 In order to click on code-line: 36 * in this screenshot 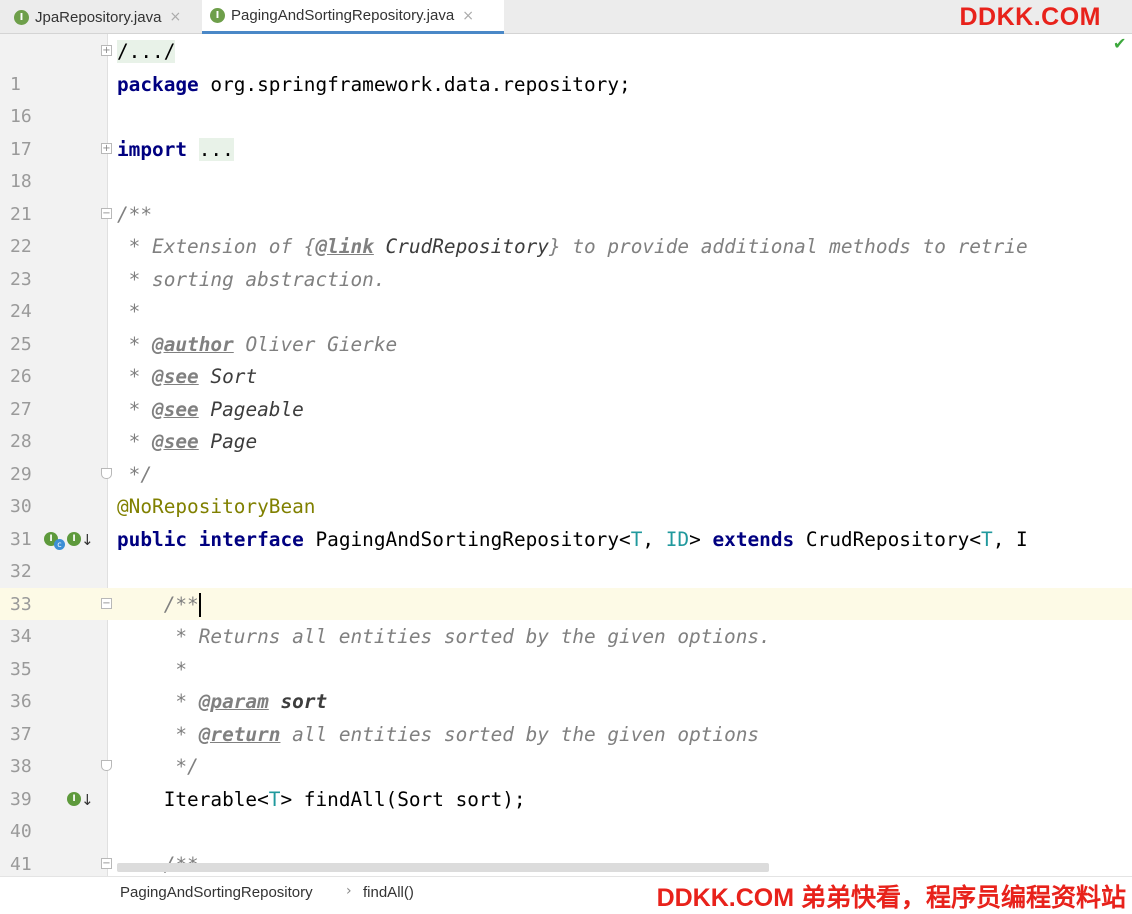, I will do `click(566, 683)`.